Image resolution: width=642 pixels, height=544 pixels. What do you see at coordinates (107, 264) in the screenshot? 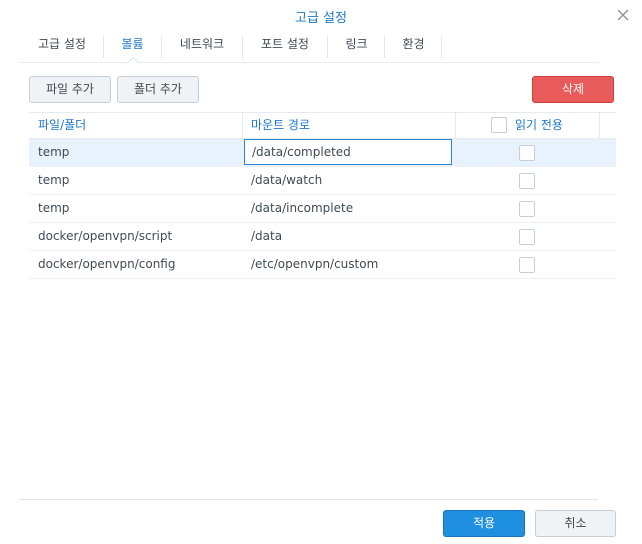
I see `file-folder-cell: docker/openvpn/config` at bounding box center [107, 264].